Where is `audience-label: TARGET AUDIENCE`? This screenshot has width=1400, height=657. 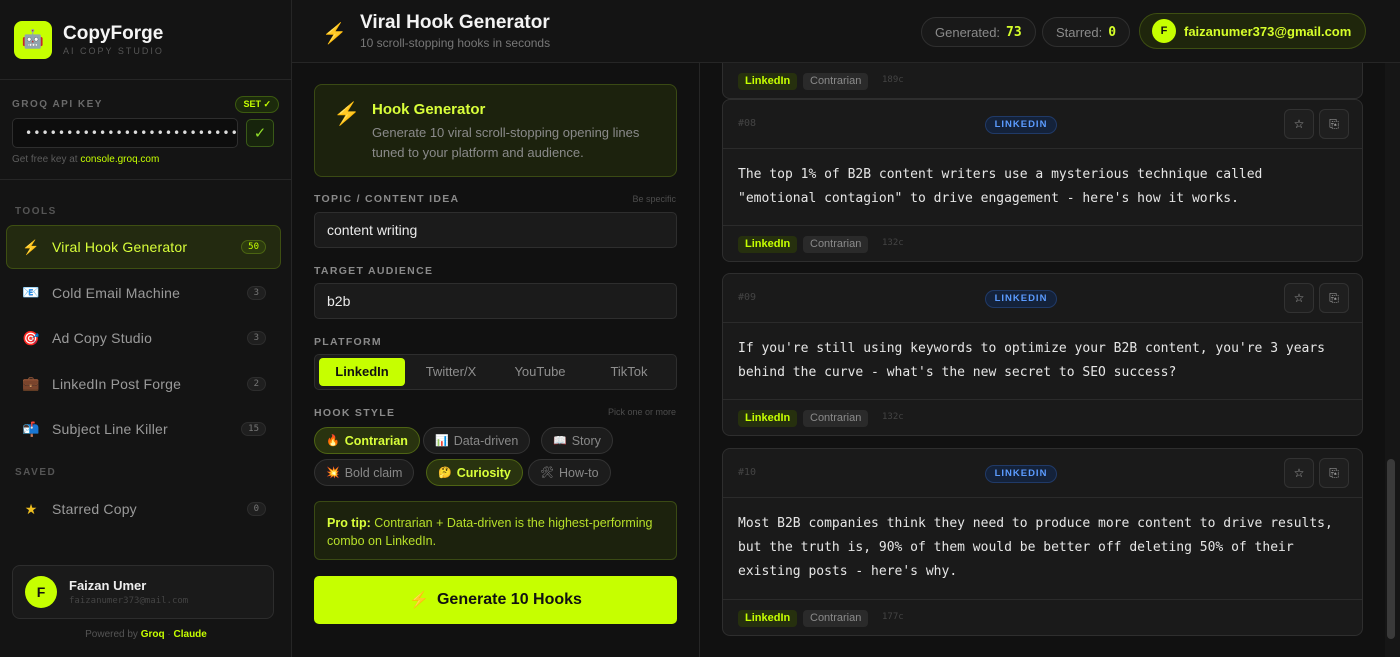
audience-label: TARGET AUDIENCE is located at coordinates (374, 271).